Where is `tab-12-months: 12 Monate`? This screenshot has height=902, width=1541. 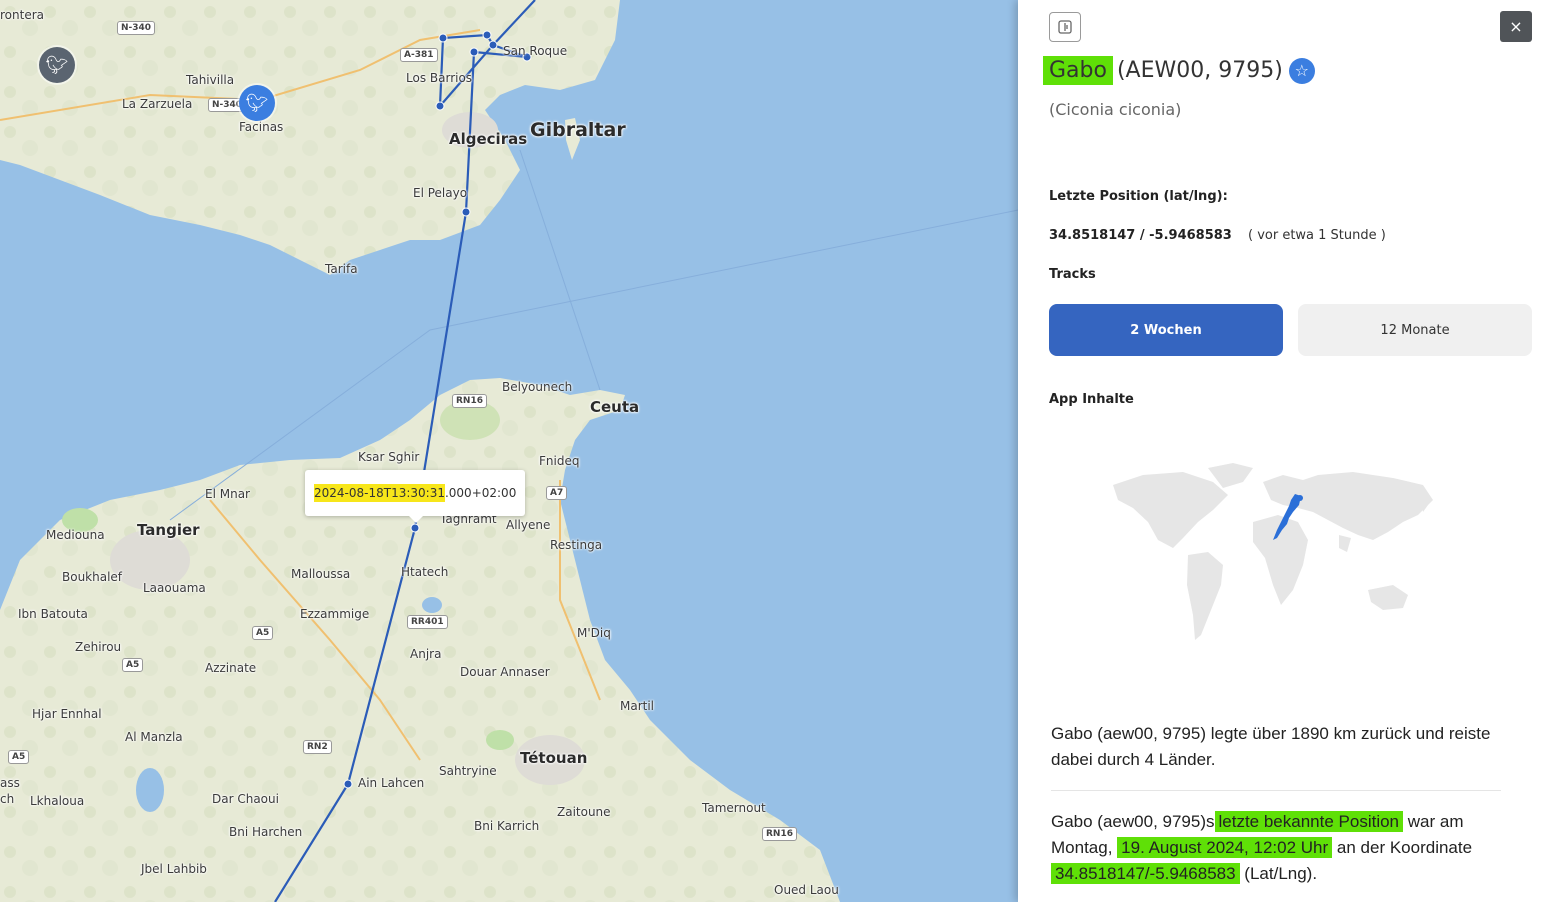
tab-12-months: 12 Monate is located at coordinates (1415, 330).